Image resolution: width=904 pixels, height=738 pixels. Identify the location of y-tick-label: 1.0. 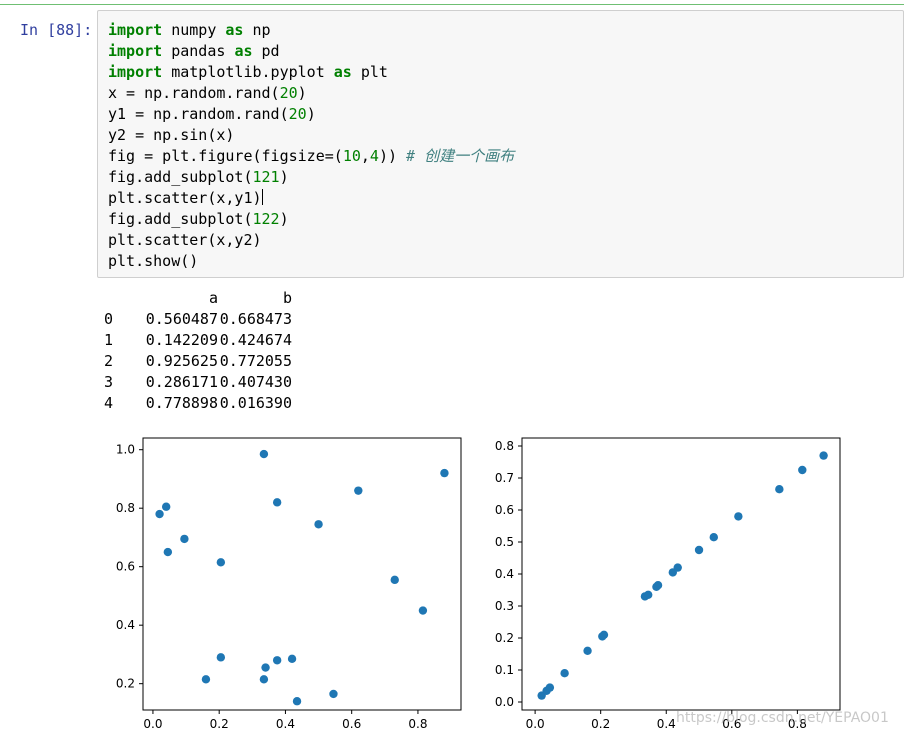
(125, 450).